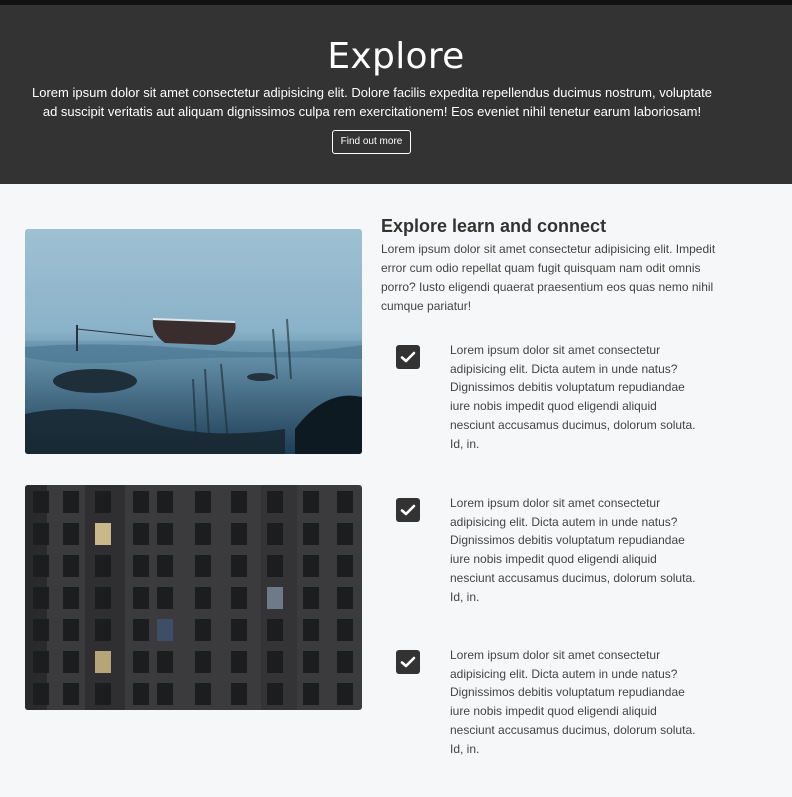 This screenshot has width=792, height=797. I want to click on building-photo-graphic, so click(193, 597).